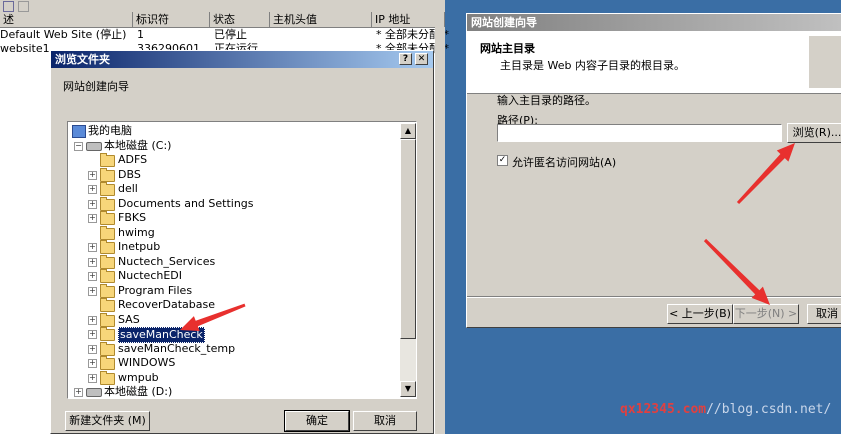 Image resolution: width=841 pixels, height=434 pixels. I want to click on watermark-site: qx12345.com, so click(663, 409).